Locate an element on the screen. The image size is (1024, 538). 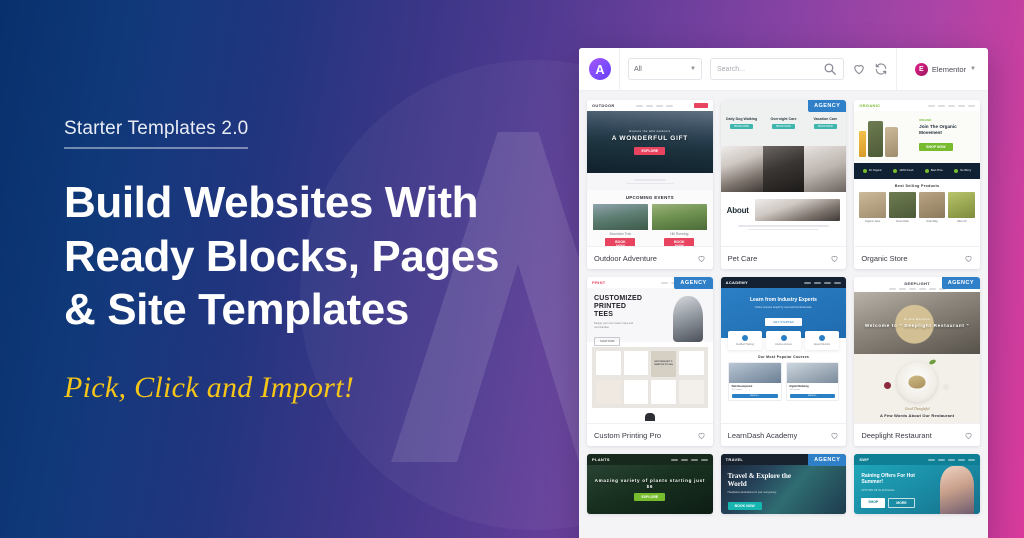
template-card-footer: Pet Care is located at coordinates (783, 257).